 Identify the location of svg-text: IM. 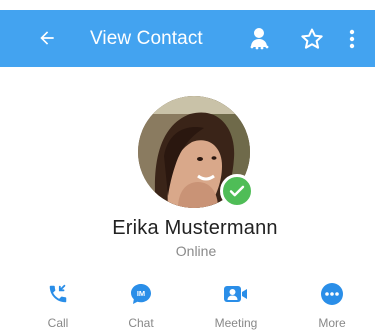
(141, 293).